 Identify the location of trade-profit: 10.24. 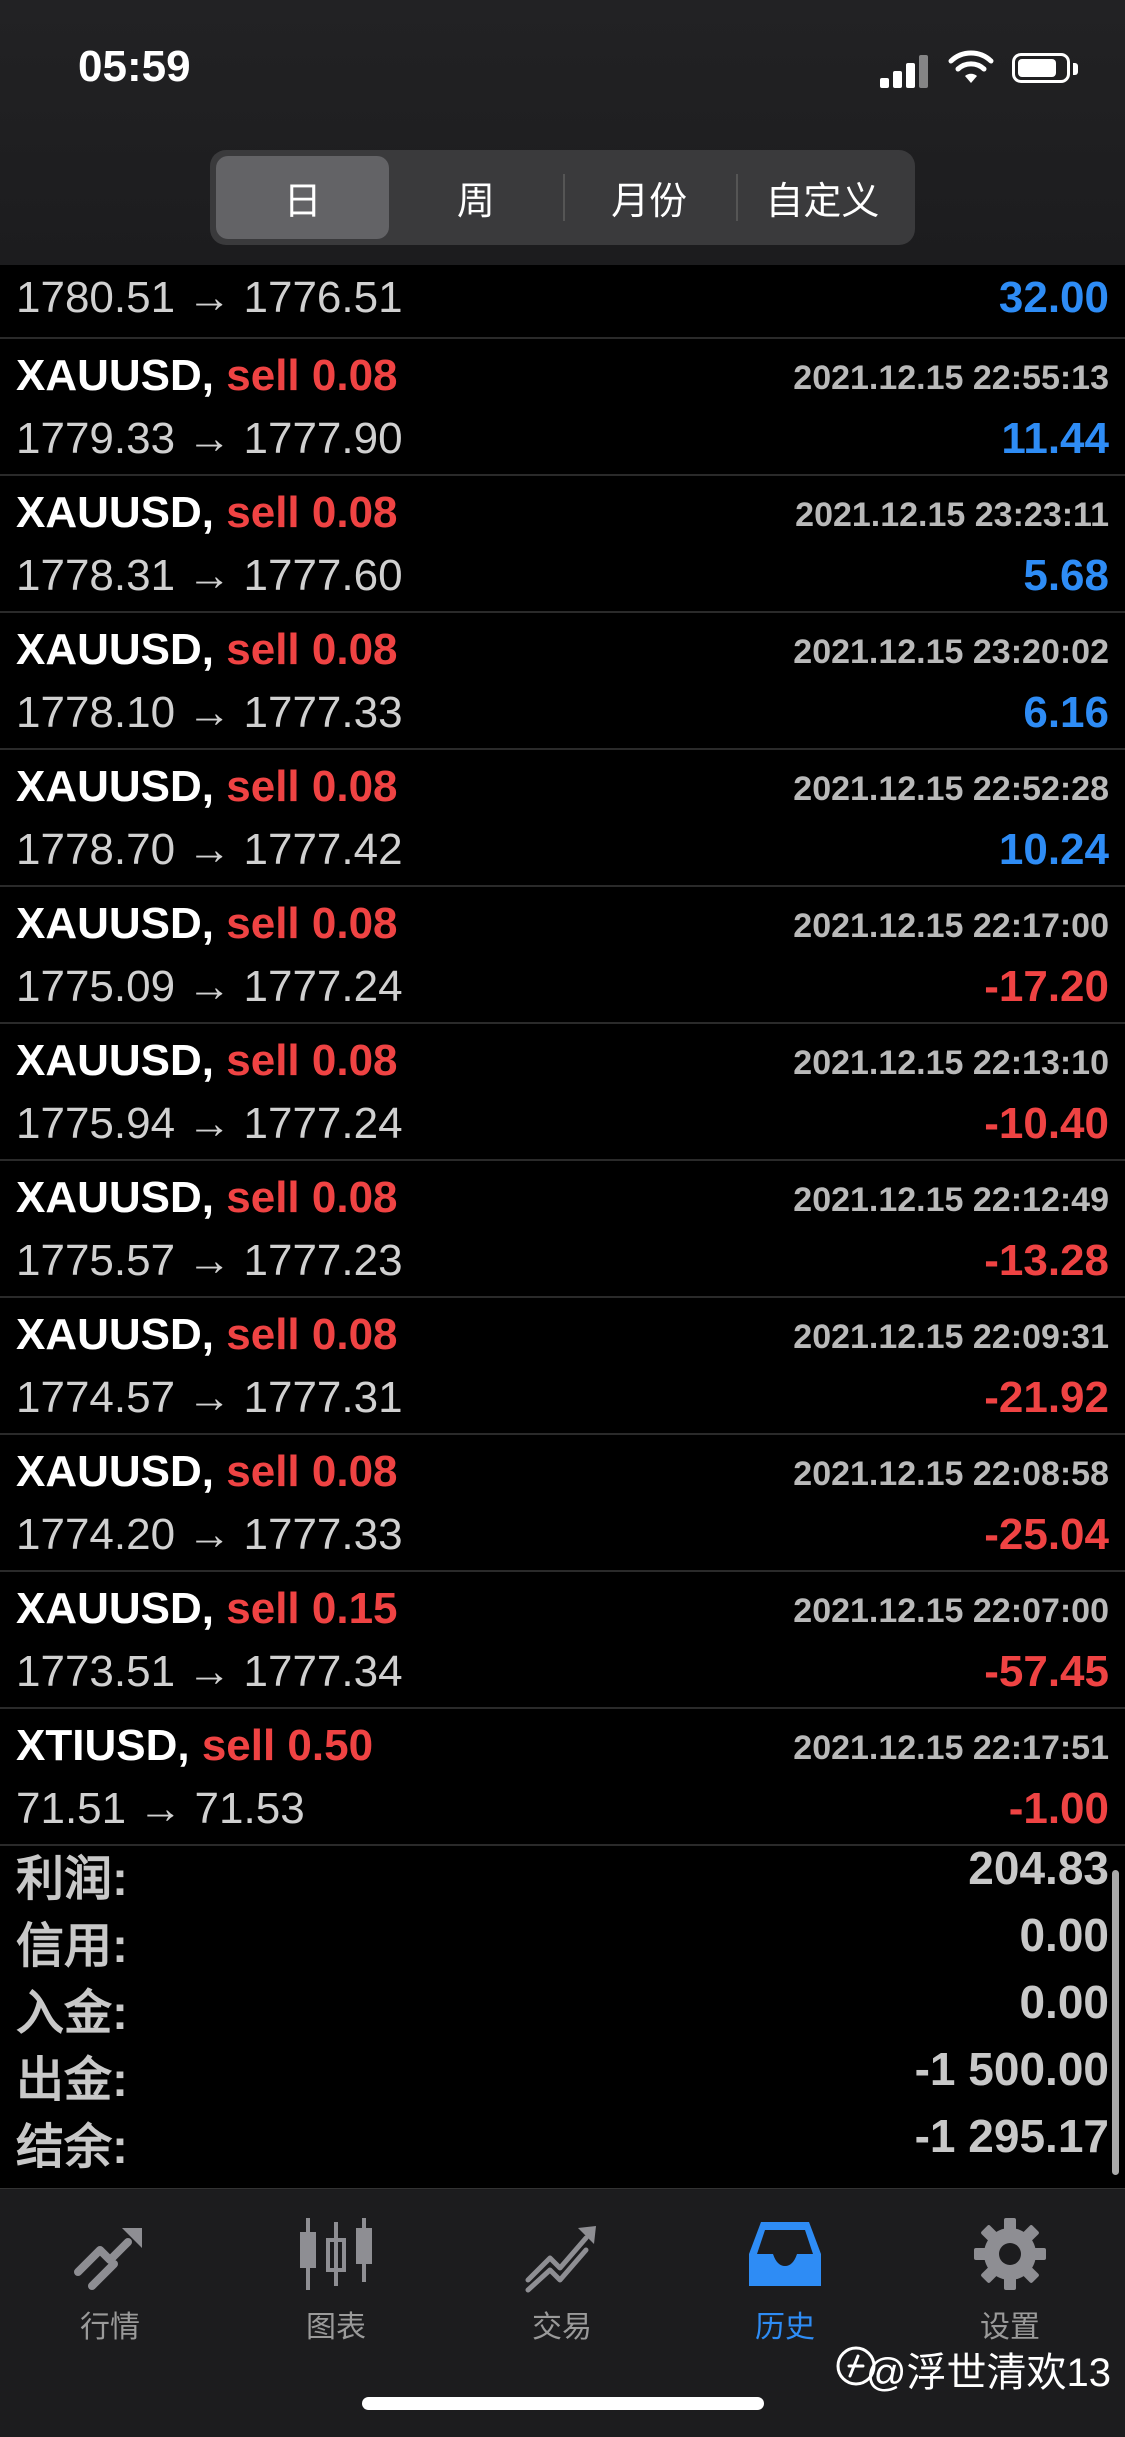
(1053, 849).